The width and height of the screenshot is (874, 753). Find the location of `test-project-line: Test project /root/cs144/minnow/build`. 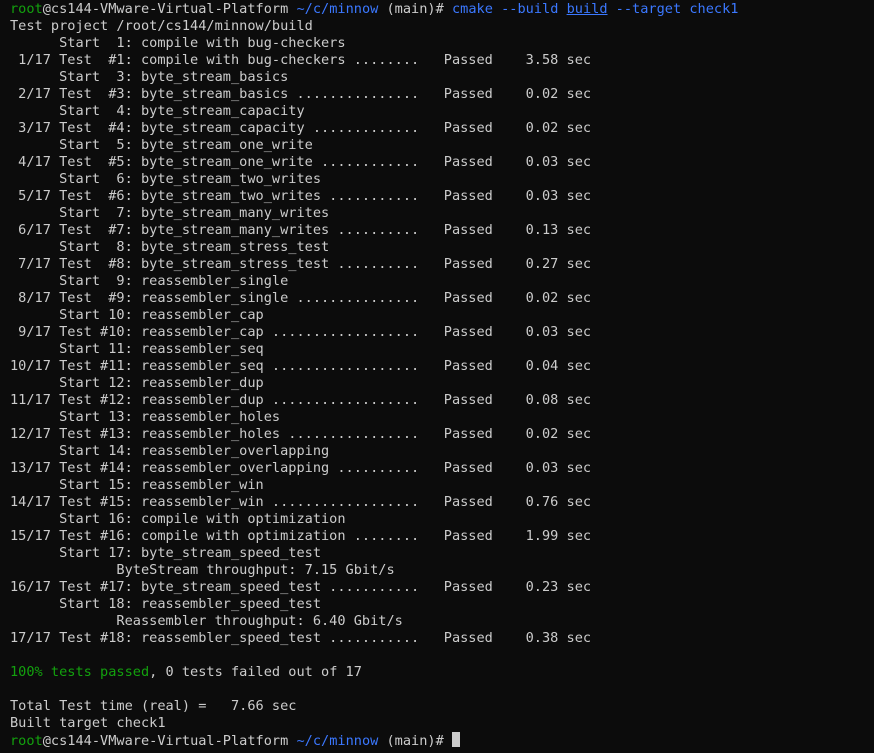

test-project-line: Test project /root/cs144/minnow/build is located at coordinates (161, 26).